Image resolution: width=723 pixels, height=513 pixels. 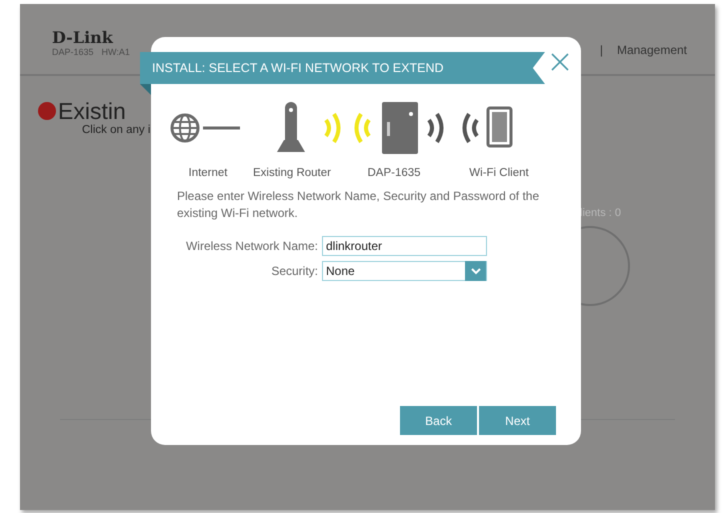 I want to click on device-label: DAP-1635, so click(x=394, y=173).